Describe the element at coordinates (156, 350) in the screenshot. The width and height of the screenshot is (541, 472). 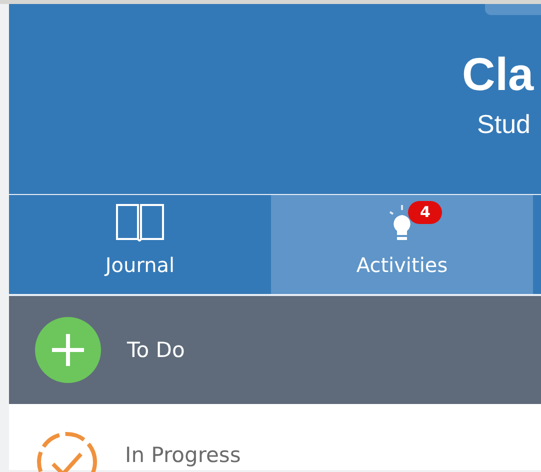
I see `status-label: To Do` at that location.